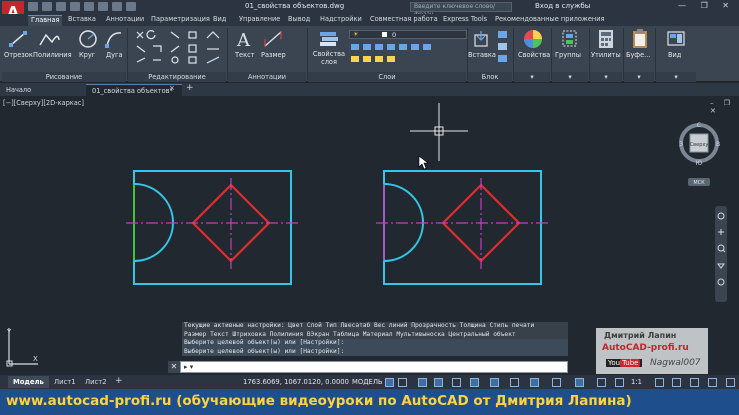  What do you see at coordinates (408, 56) in the screenshot?
I see `layer-tools-icon` at bounding box center [408, 56].